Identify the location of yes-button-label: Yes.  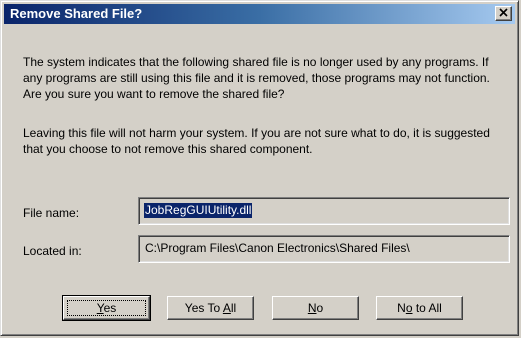
(106, 308).